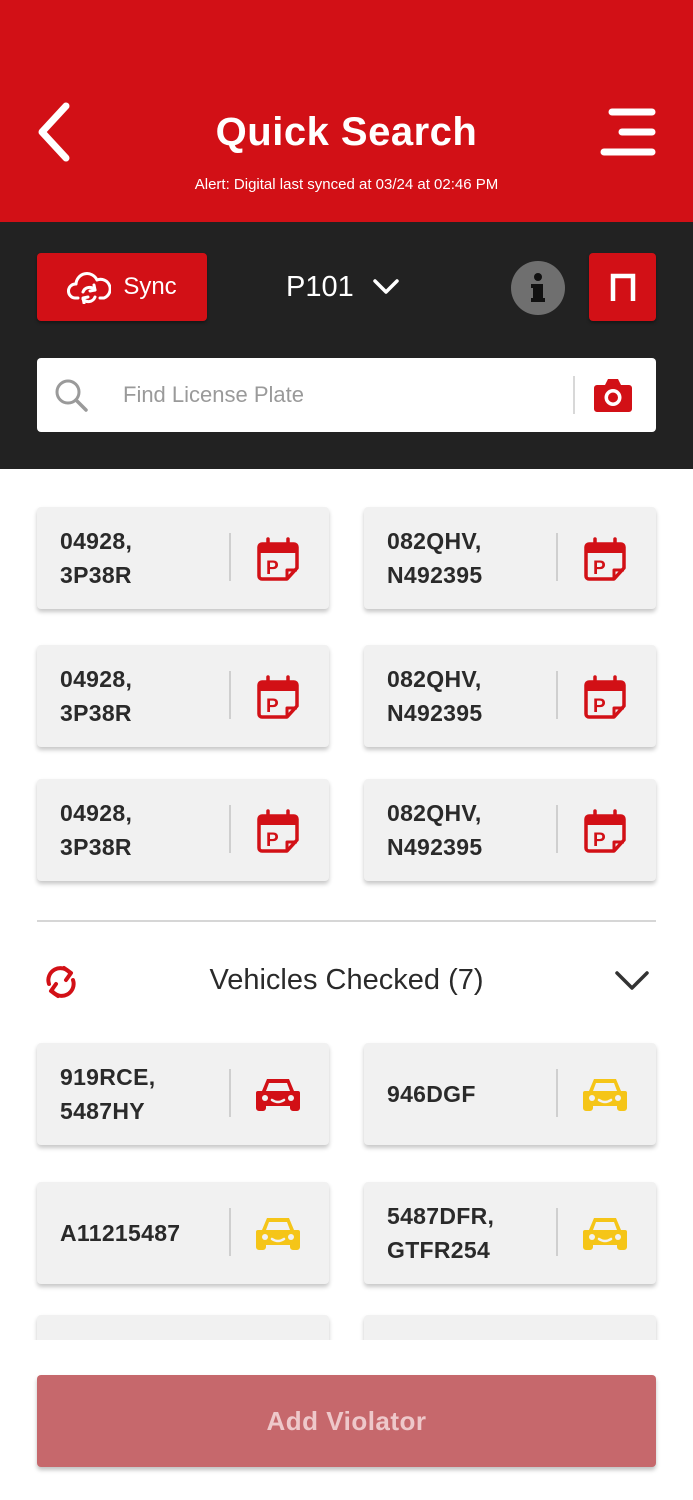 Image resolution: width=693 pixels, height=1500 pixels. Describe the element at coordinates (122, 287) in the screenshot. I see `sync-button: Sync` at that location.